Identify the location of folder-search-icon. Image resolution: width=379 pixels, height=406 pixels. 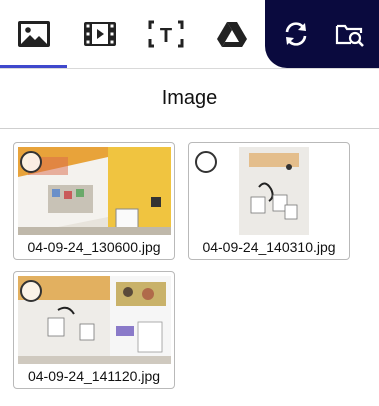
(349, 35).